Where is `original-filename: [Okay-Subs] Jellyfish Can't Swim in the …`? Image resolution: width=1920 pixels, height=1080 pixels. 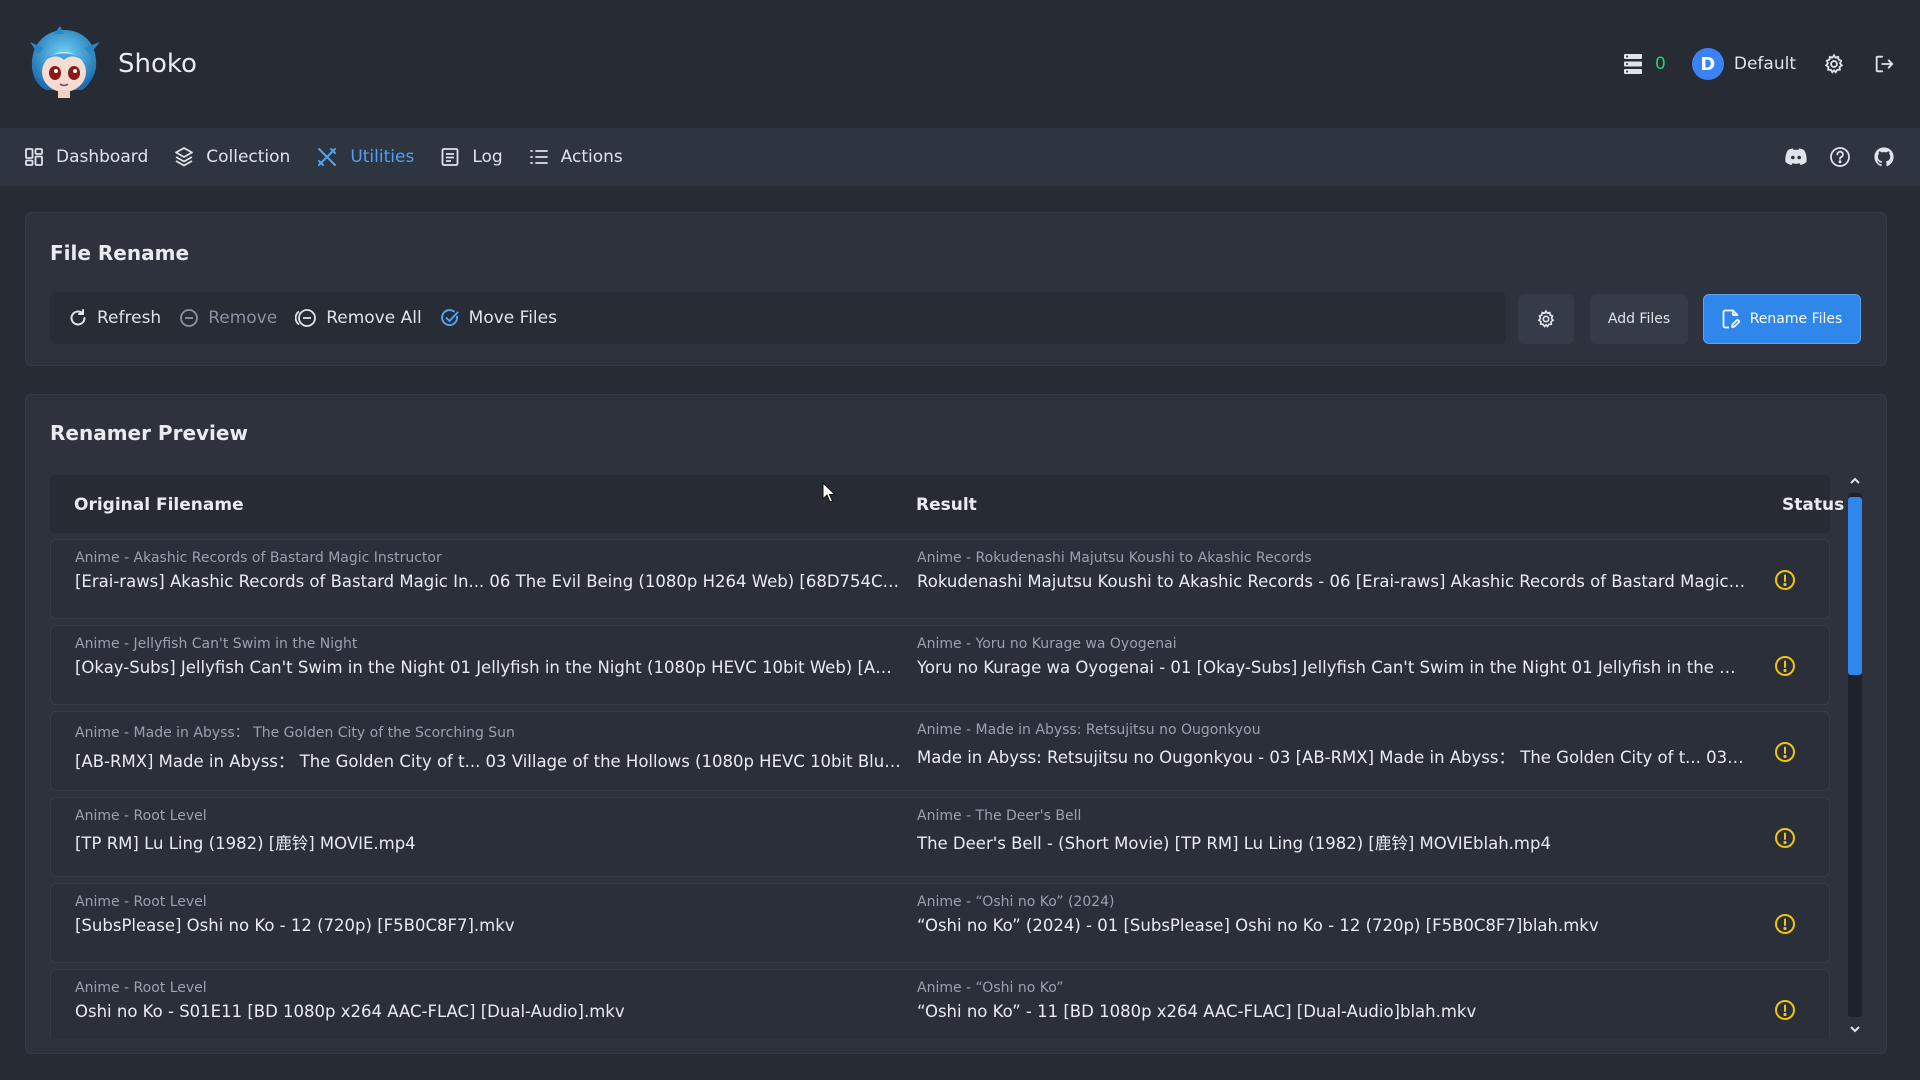
original-filename: [Okay-Subs] Jellyfish Can't Swim in the … is located at coordinates (488, 667).